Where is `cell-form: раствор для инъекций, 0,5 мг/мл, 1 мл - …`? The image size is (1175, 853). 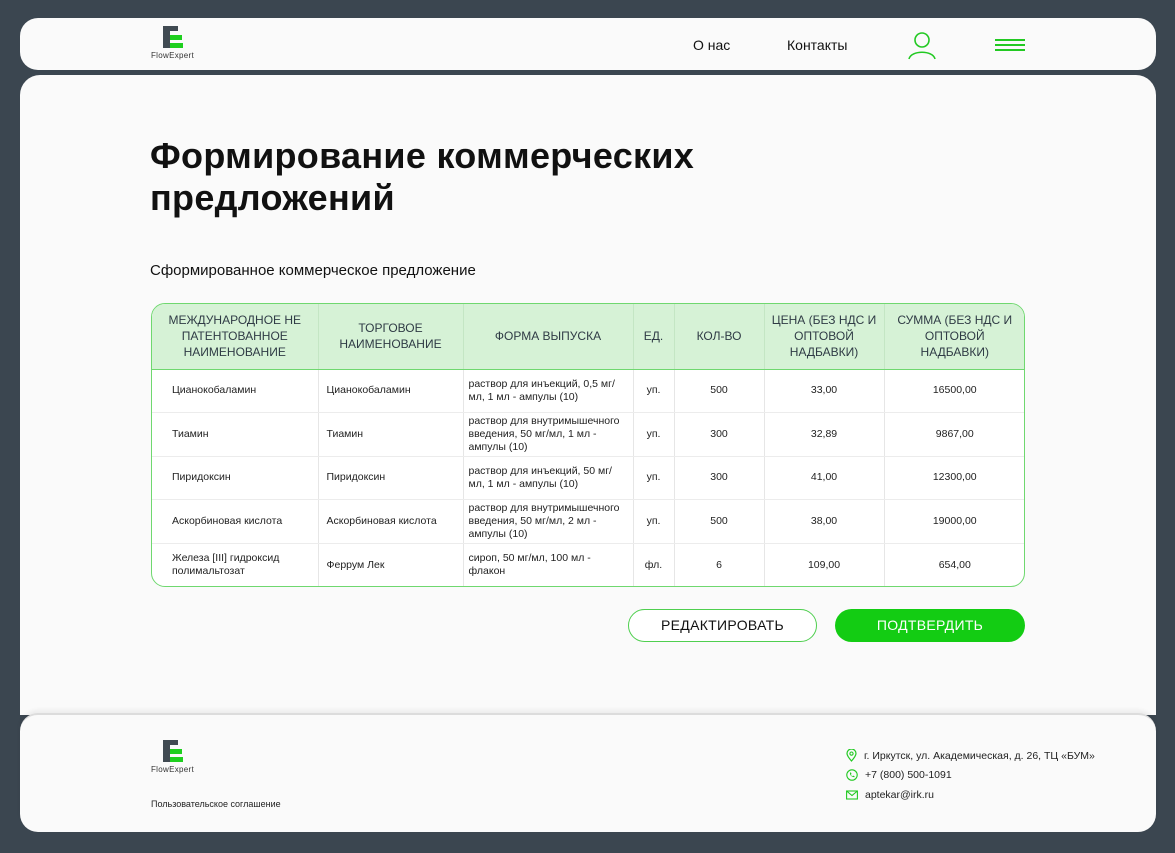 cell-form: раствор для инъекций, 0,5 мг/мл, 1 мл - … is located at coordinates (548, 391).